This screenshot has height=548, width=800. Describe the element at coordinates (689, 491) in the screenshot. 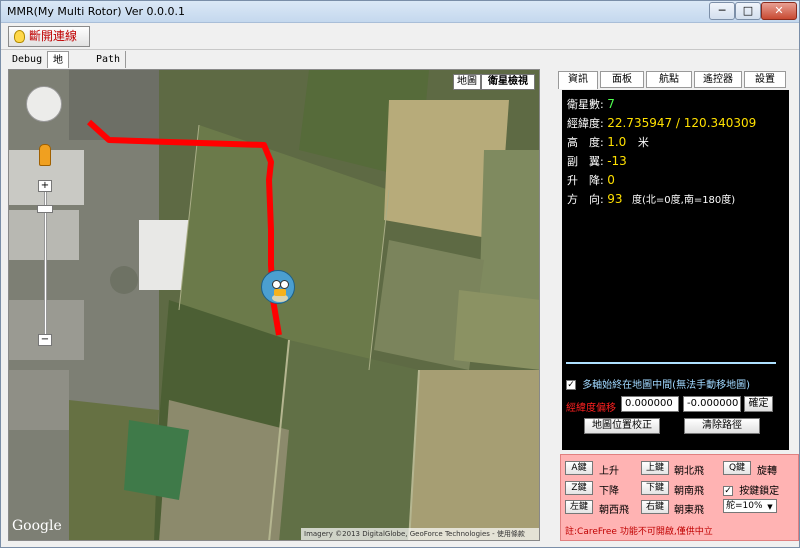

I see `down-key-action: 朝南飛` at that location.